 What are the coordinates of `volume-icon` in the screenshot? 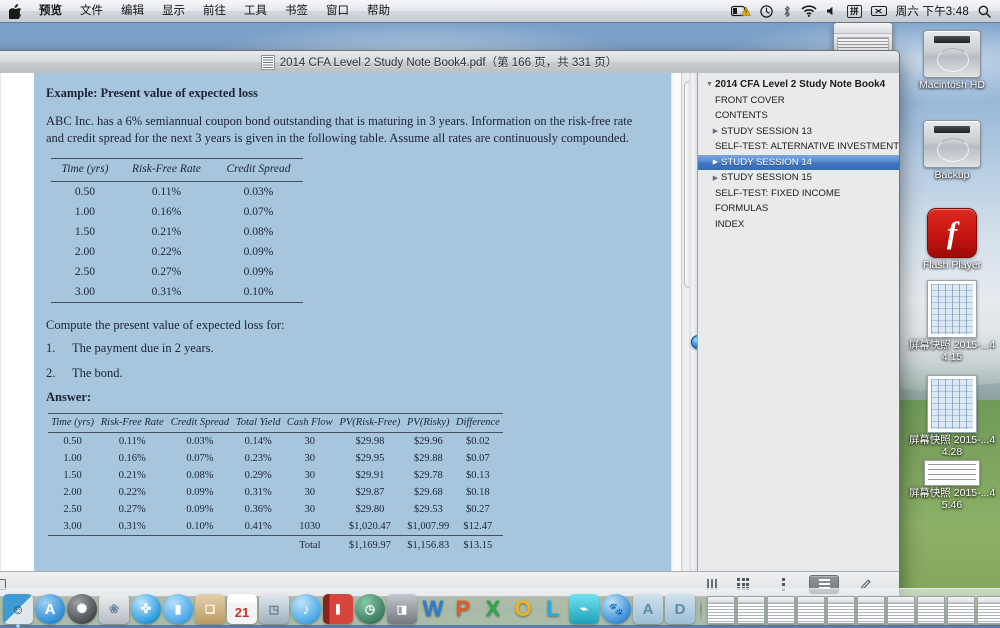 It's located at (832, 11).